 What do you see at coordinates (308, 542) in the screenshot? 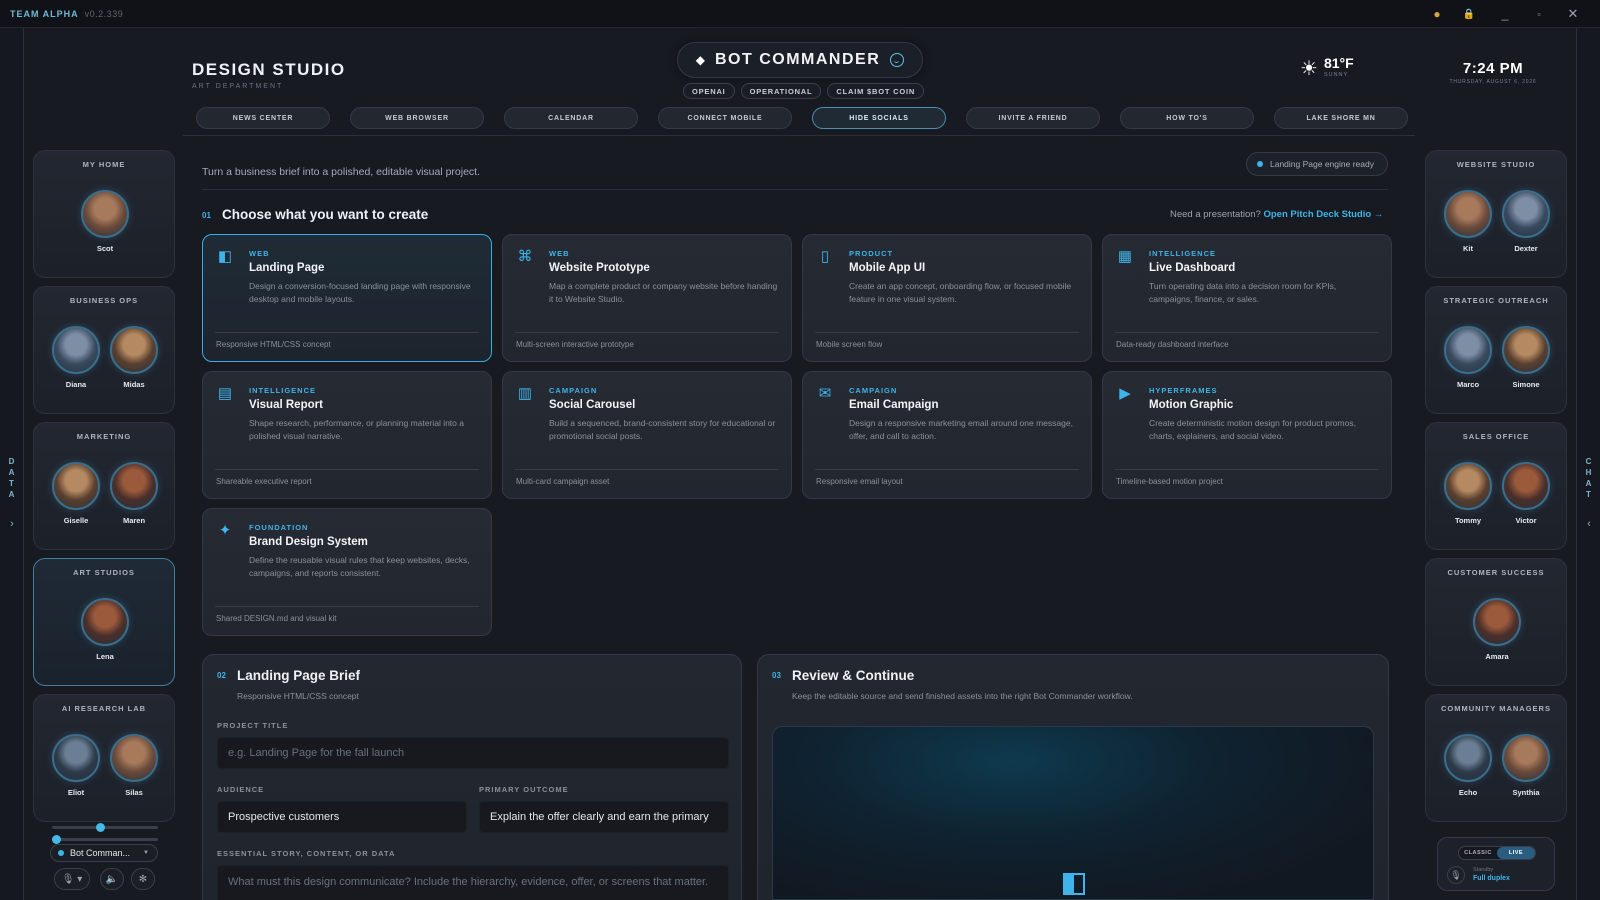
I see `card-title: Brand Design System` at bounding box center [308, 542].